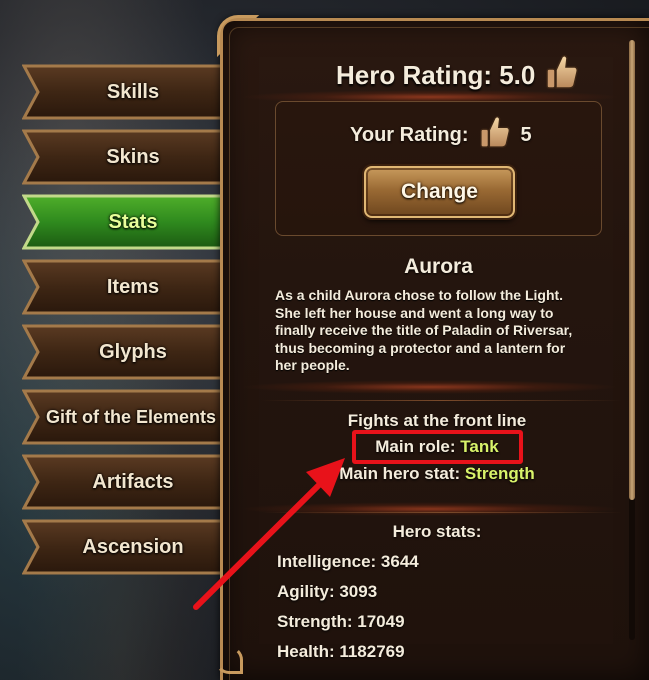 The height and width of the screenshot is (680, 649). I want to click on tab-label: Glyphs, so click(133, 351).